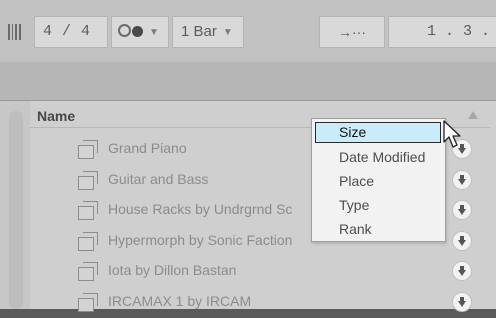 The height and width of the screenshot is (318, 496). Describe the element at coordinates (263, 302) in the screenshot. I see `list-item: IRCAMAX 1 by IRCAM` at that location.